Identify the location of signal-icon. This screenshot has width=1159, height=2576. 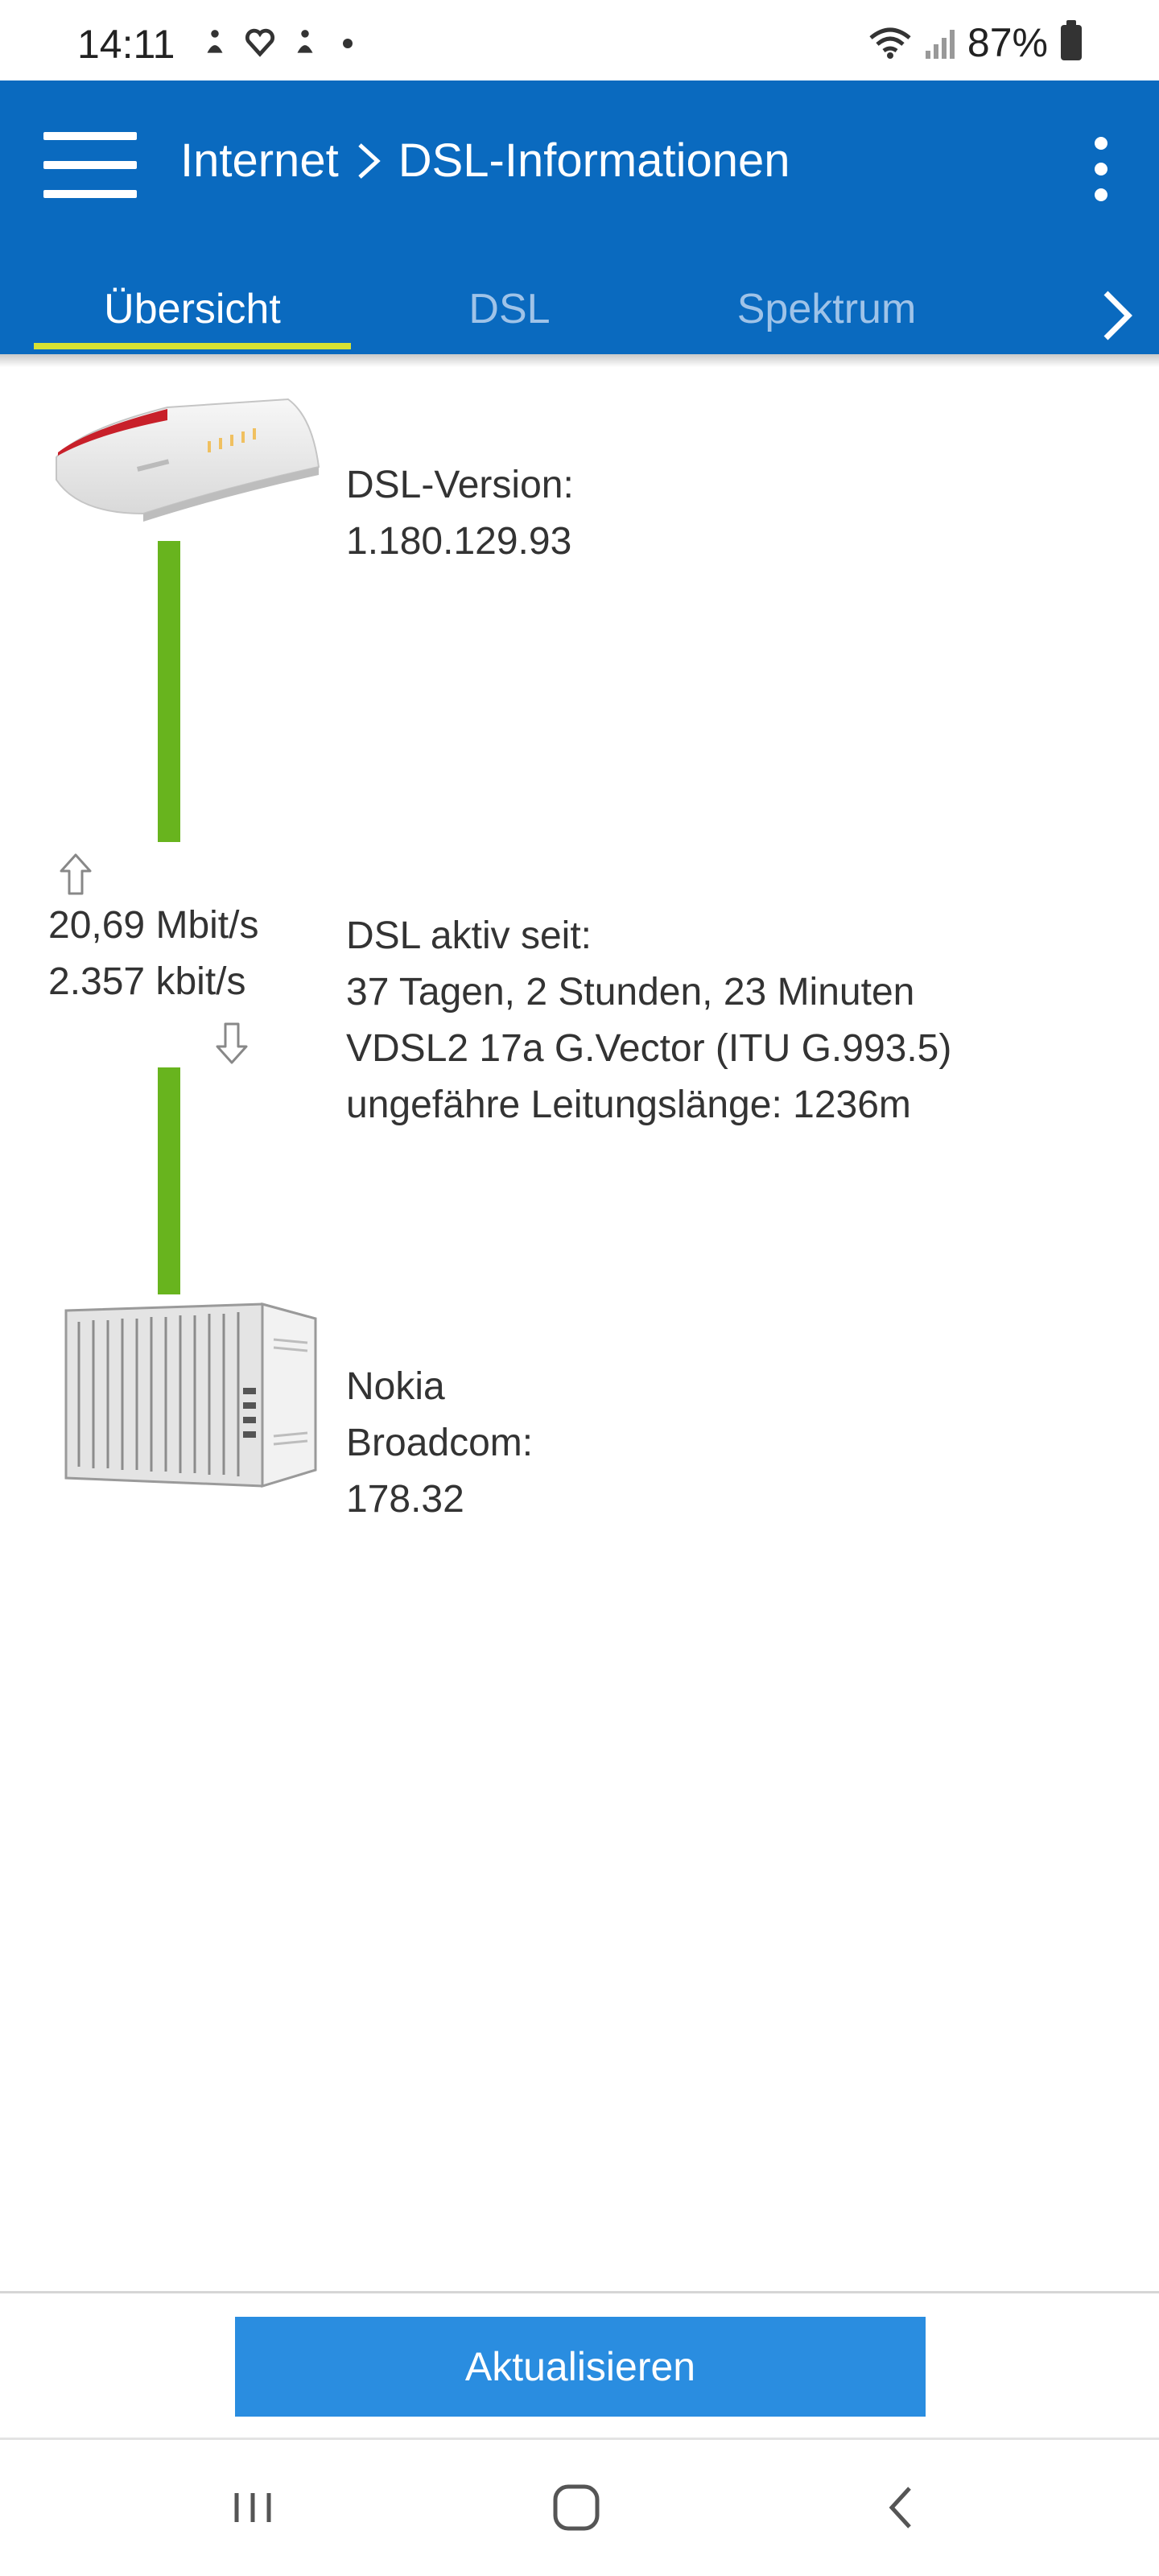
(940, 44).